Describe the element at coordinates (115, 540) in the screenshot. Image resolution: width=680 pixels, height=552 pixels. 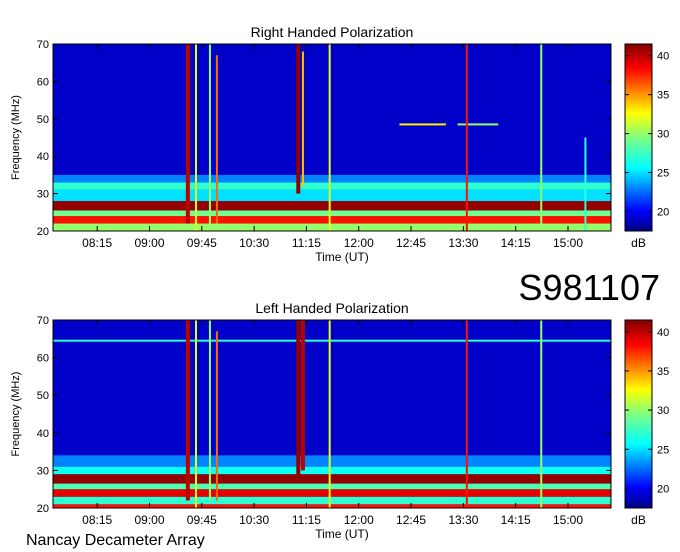
I see `instrument-label: Nancay Decameter Array` at that location.